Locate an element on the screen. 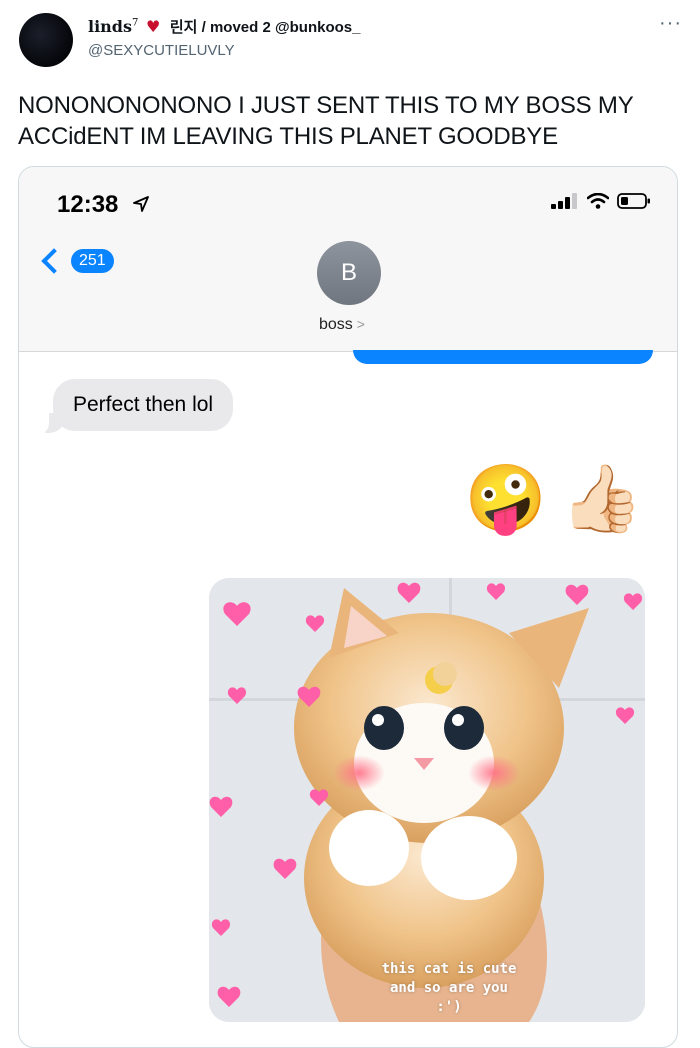  unread-count-badge: 251 is located at coordinates (92, 261).